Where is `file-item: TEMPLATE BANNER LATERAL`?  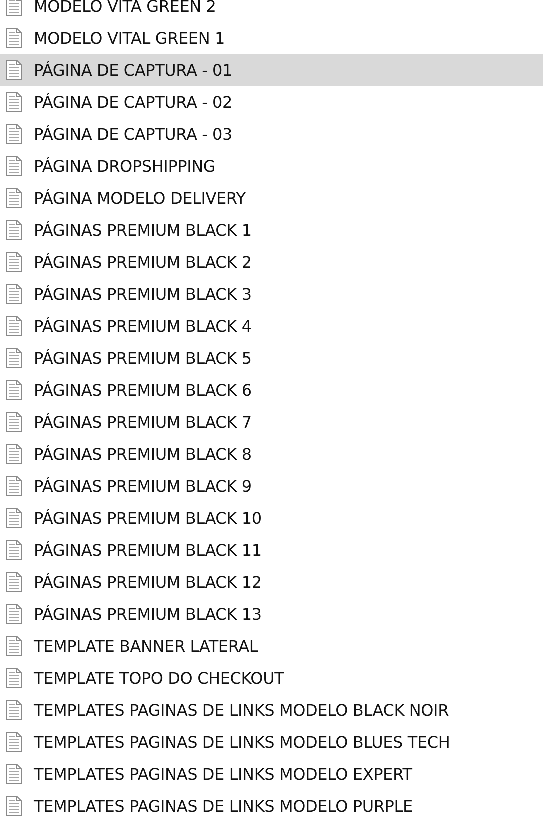
file-item: TEMPLATE BANNER LATERAL is located at coordinates (271, 646).